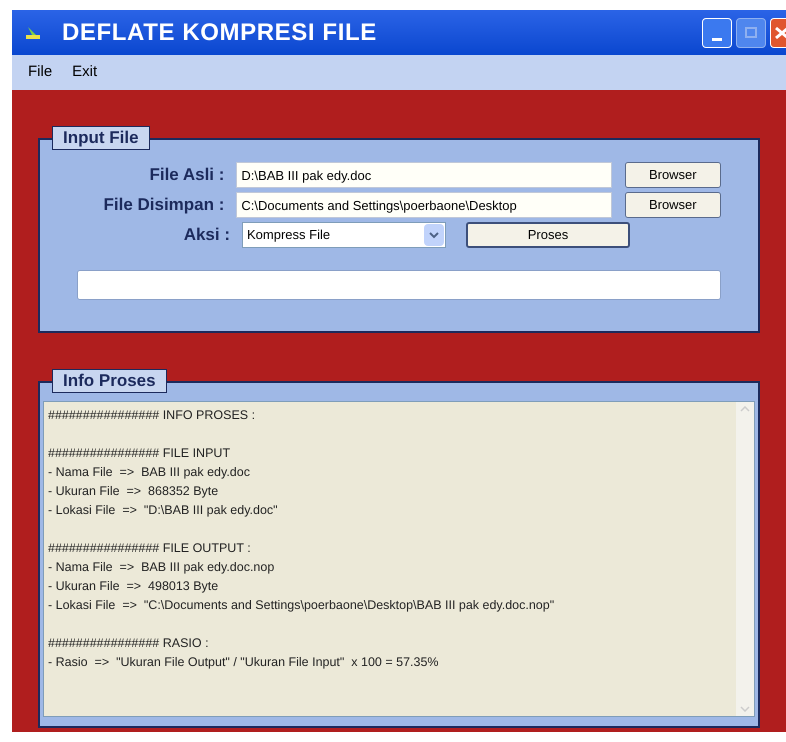 The height and width of the screenshot is (742, 786). I want to click on field-label: File Asli :, so click(187, 175).